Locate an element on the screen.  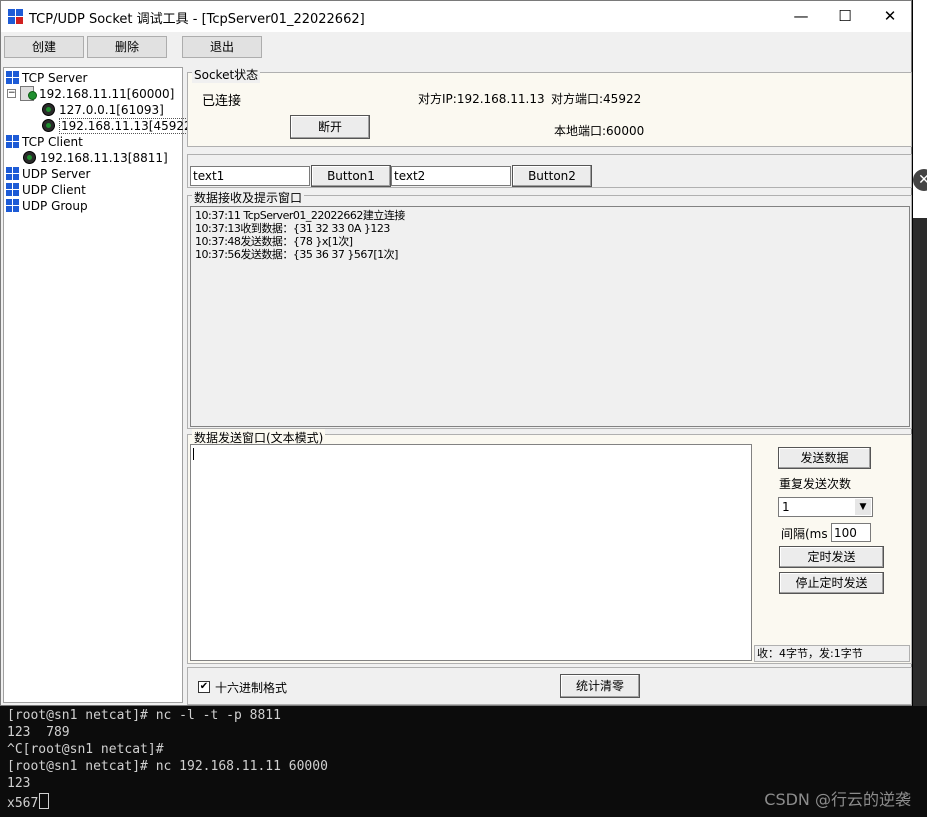
terminal-line: 123 is located at coordinates (19, 783).